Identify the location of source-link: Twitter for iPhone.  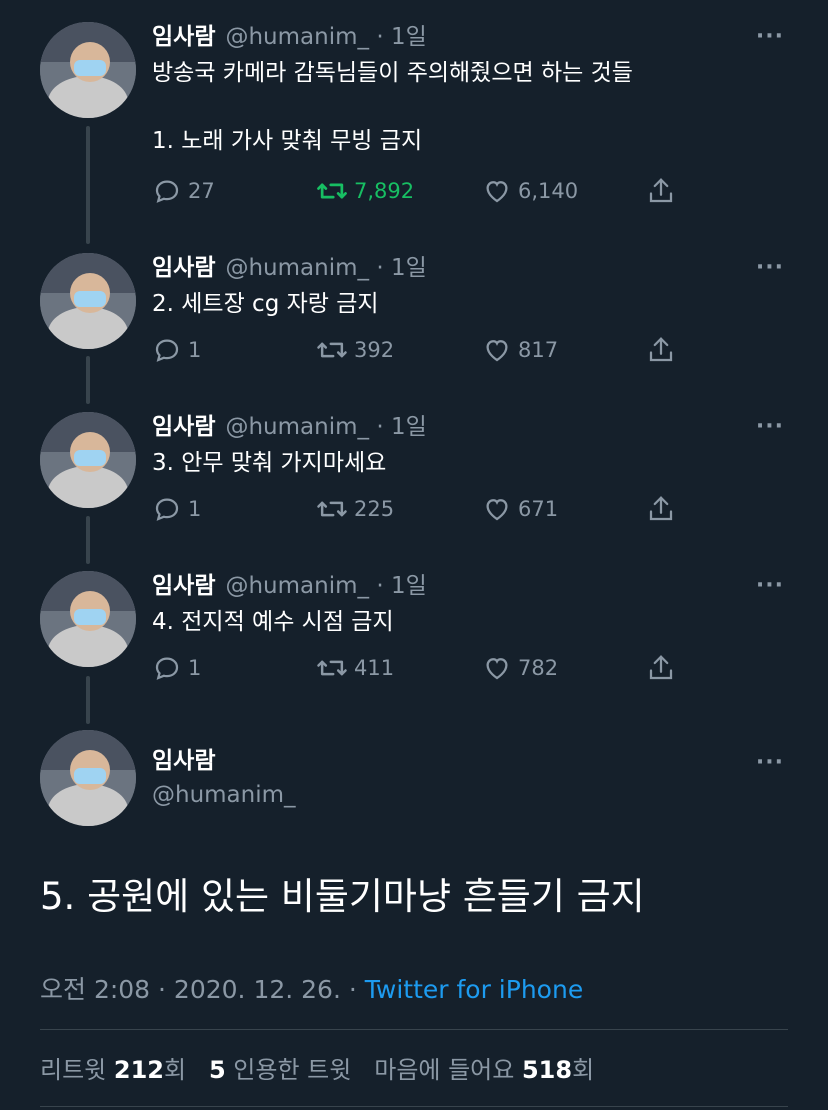
(474, 989).